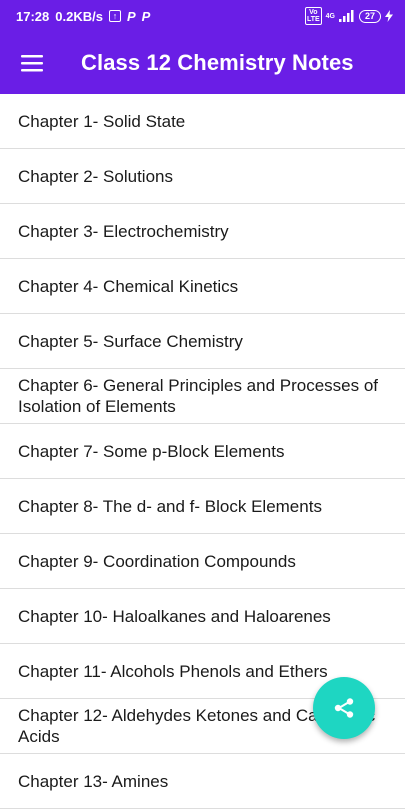  What do you see at coordinates (33, 16) in the screenshot?
I see `status-time: 17:28` at bounding box center [33, 16].